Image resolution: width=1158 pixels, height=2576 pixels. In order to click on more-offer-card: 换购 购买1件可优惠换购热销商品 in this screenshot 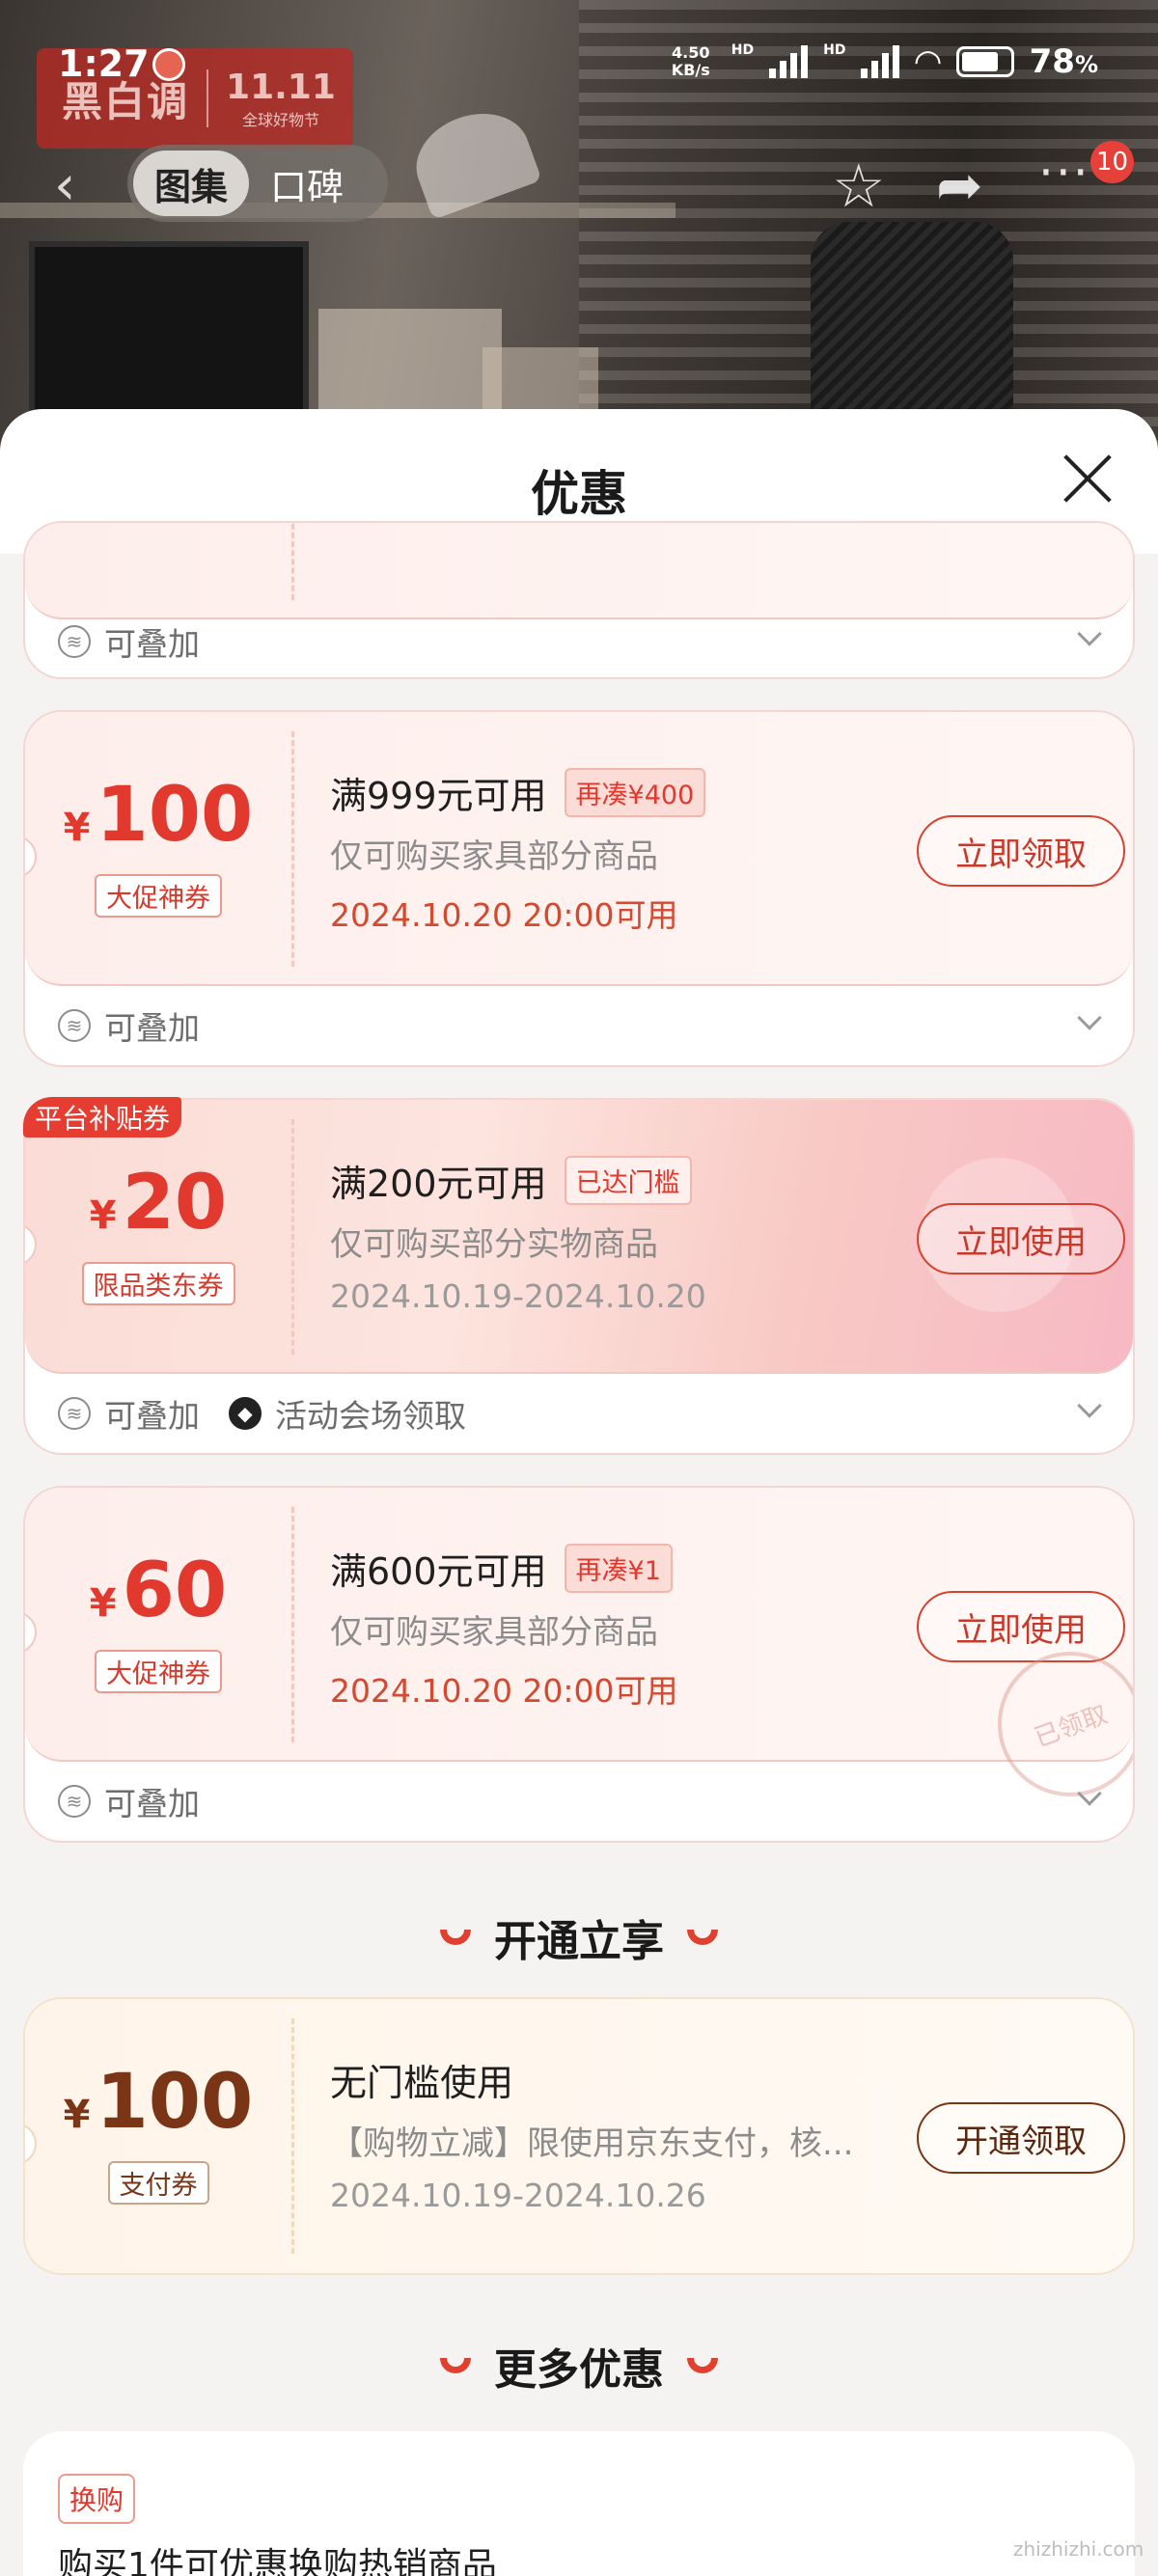, I will do `click(579, 2503)`.